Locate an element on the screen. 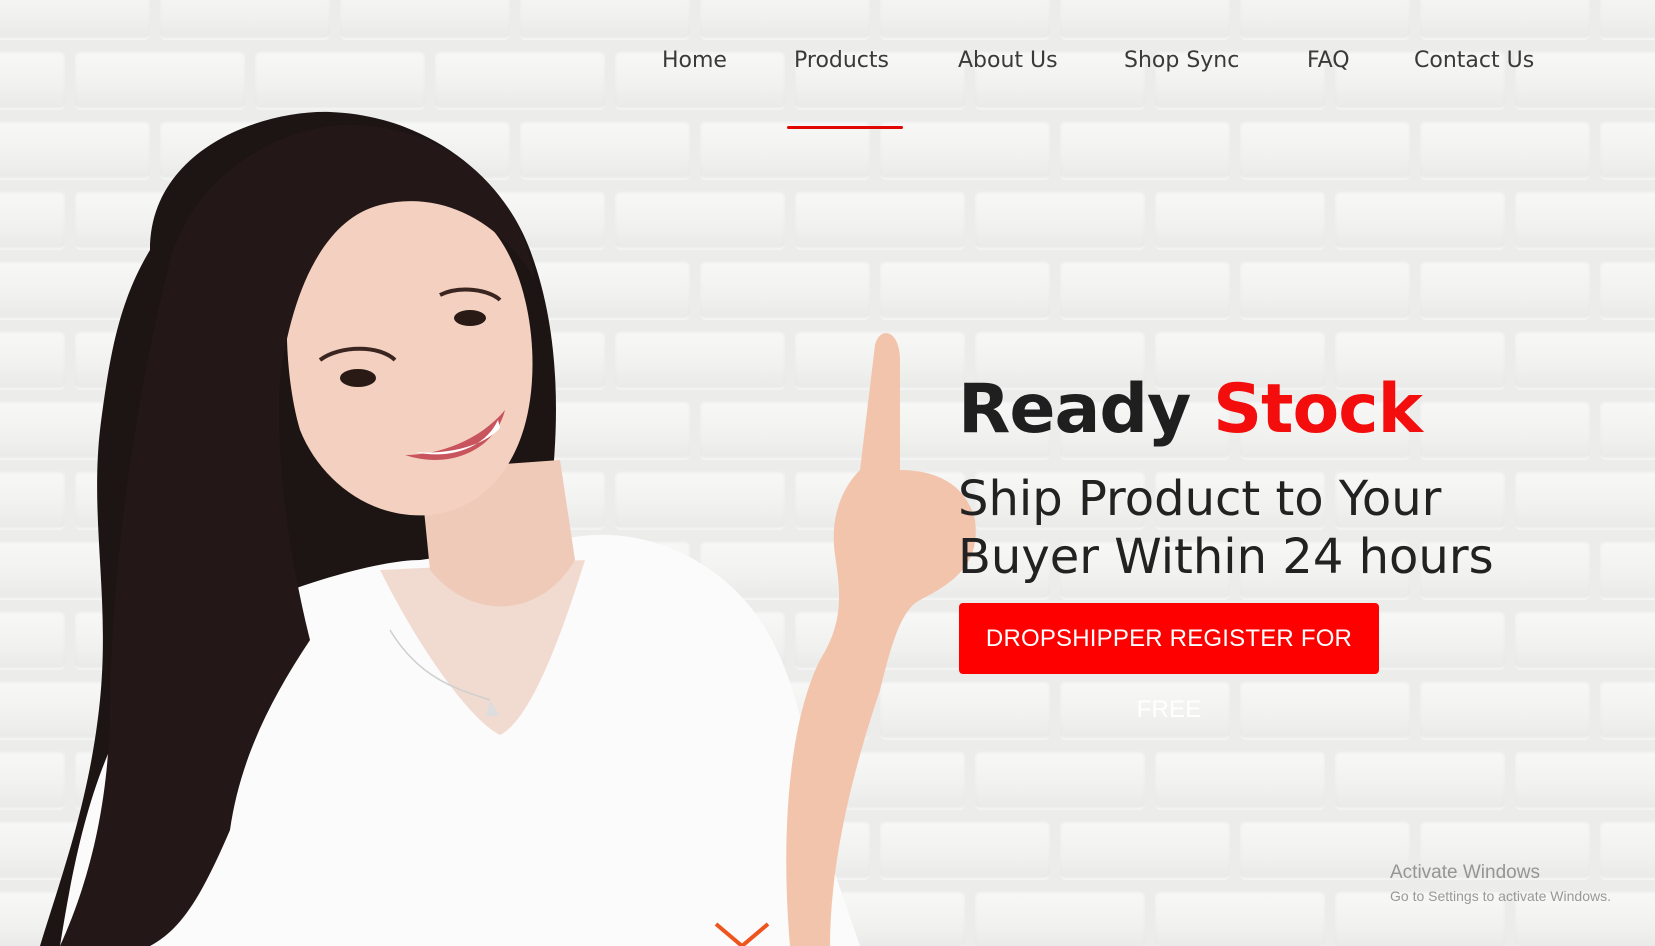 Image resolution: width=1655 pixels, height=946 pixels. chevron-down-icon is located at coordinates (742, 932).